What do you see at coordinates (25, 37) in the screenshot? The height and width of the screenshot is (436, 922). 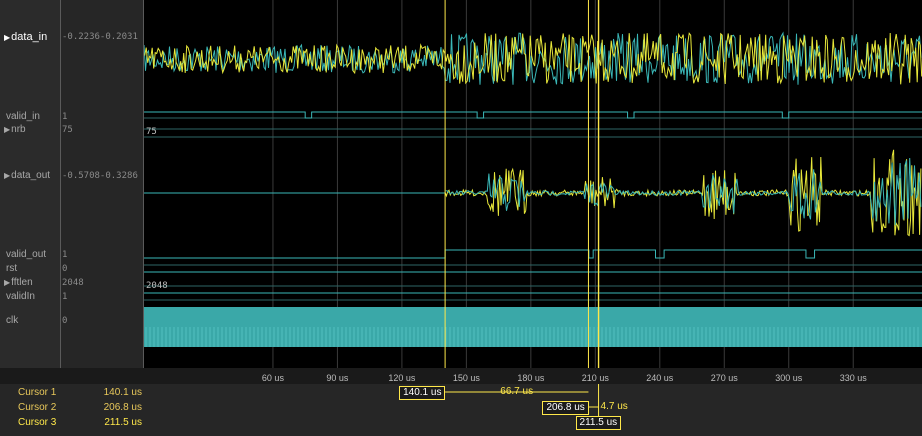 I see `signal-name-data-in: ▶data_in` at bounding box center [25, 37].